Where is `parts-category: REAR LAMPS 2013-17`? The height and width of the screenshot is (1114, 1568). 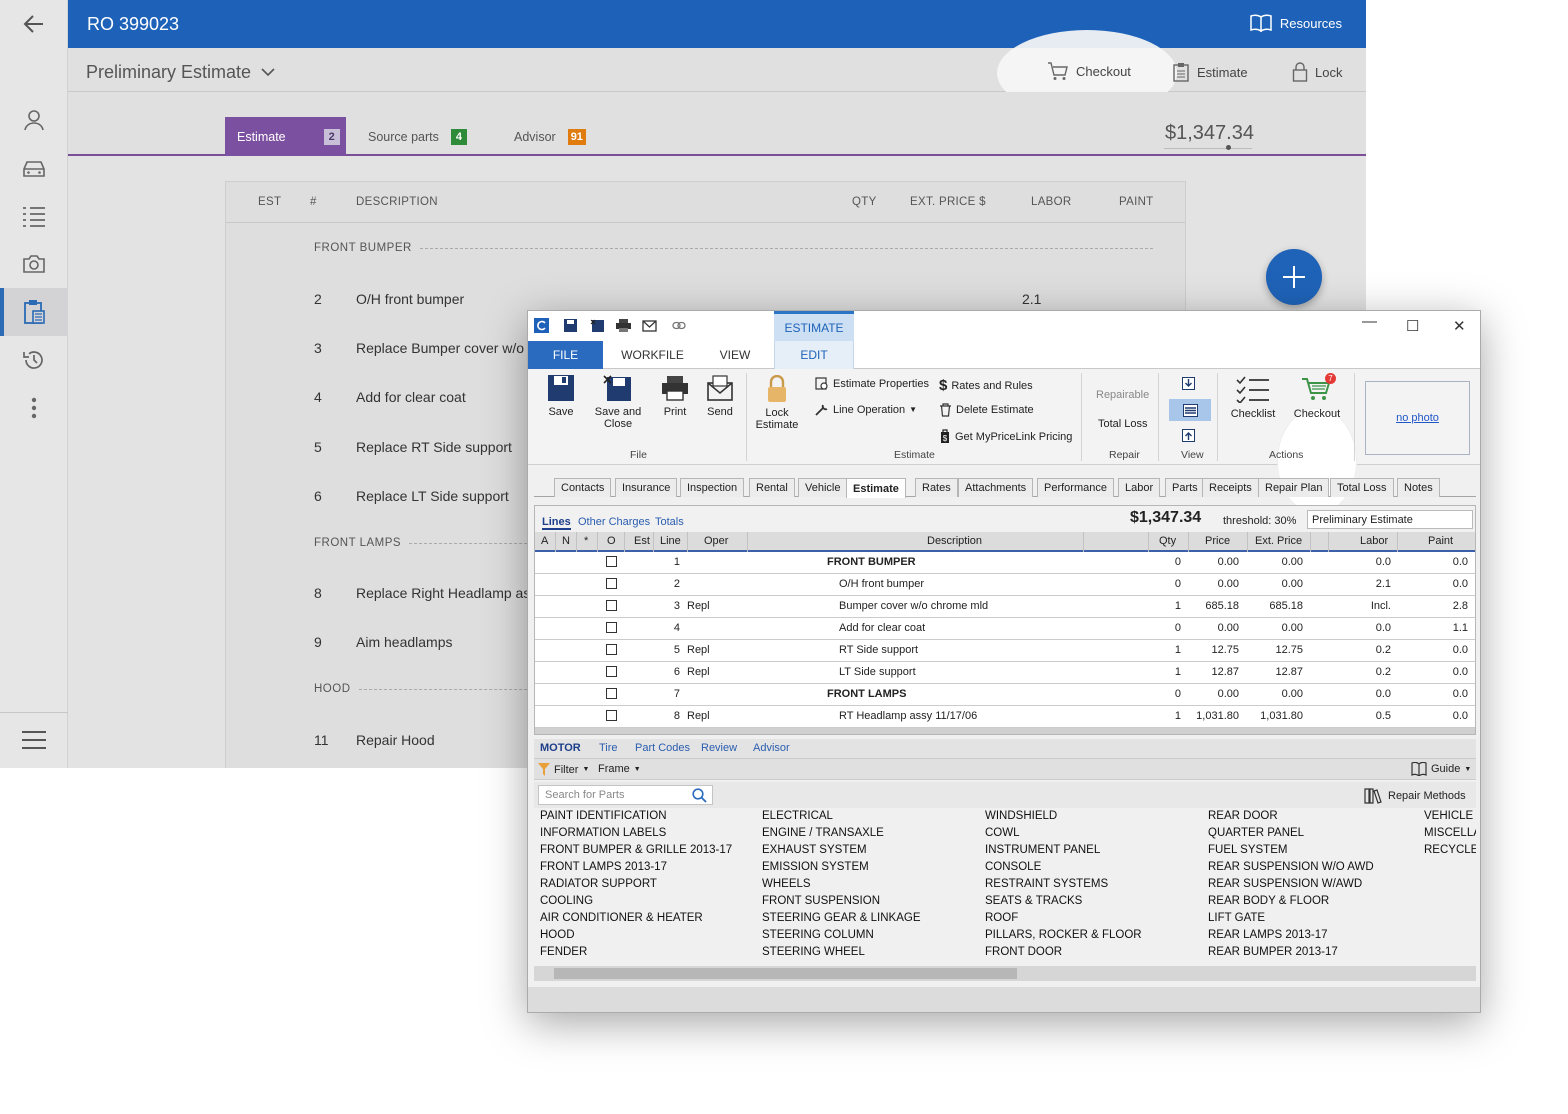
parts-category: REAR LAMPS 2013-17 is located at coordinates (1268, 935).